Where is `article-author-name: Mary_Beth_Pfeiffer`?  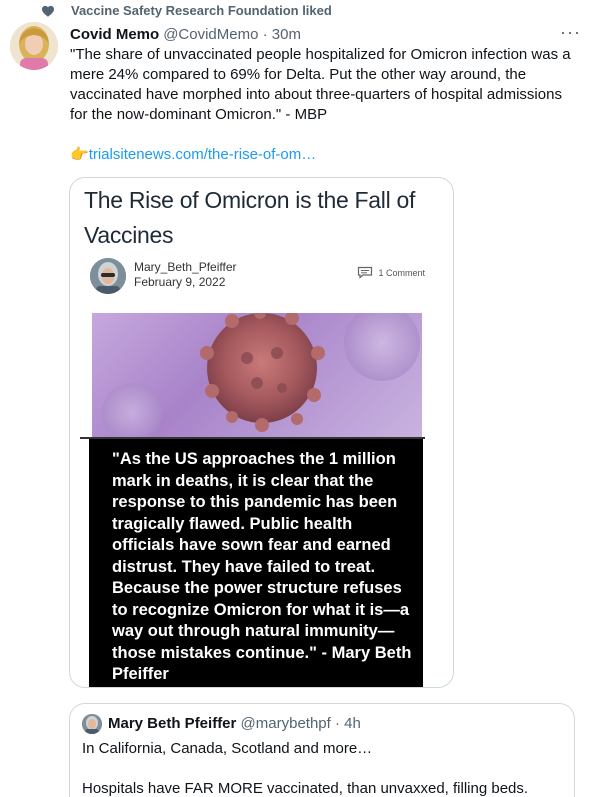 article-author-name: Mary_Beth_Pfeiffer is located at coordinates (185, 267).